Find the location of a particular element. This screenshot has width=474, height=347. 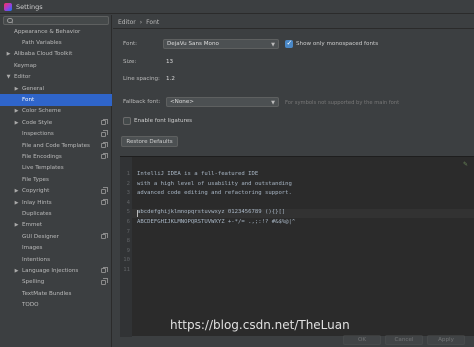

fallback-font-select: <None> ▼ is located at coordinates (222, 102).